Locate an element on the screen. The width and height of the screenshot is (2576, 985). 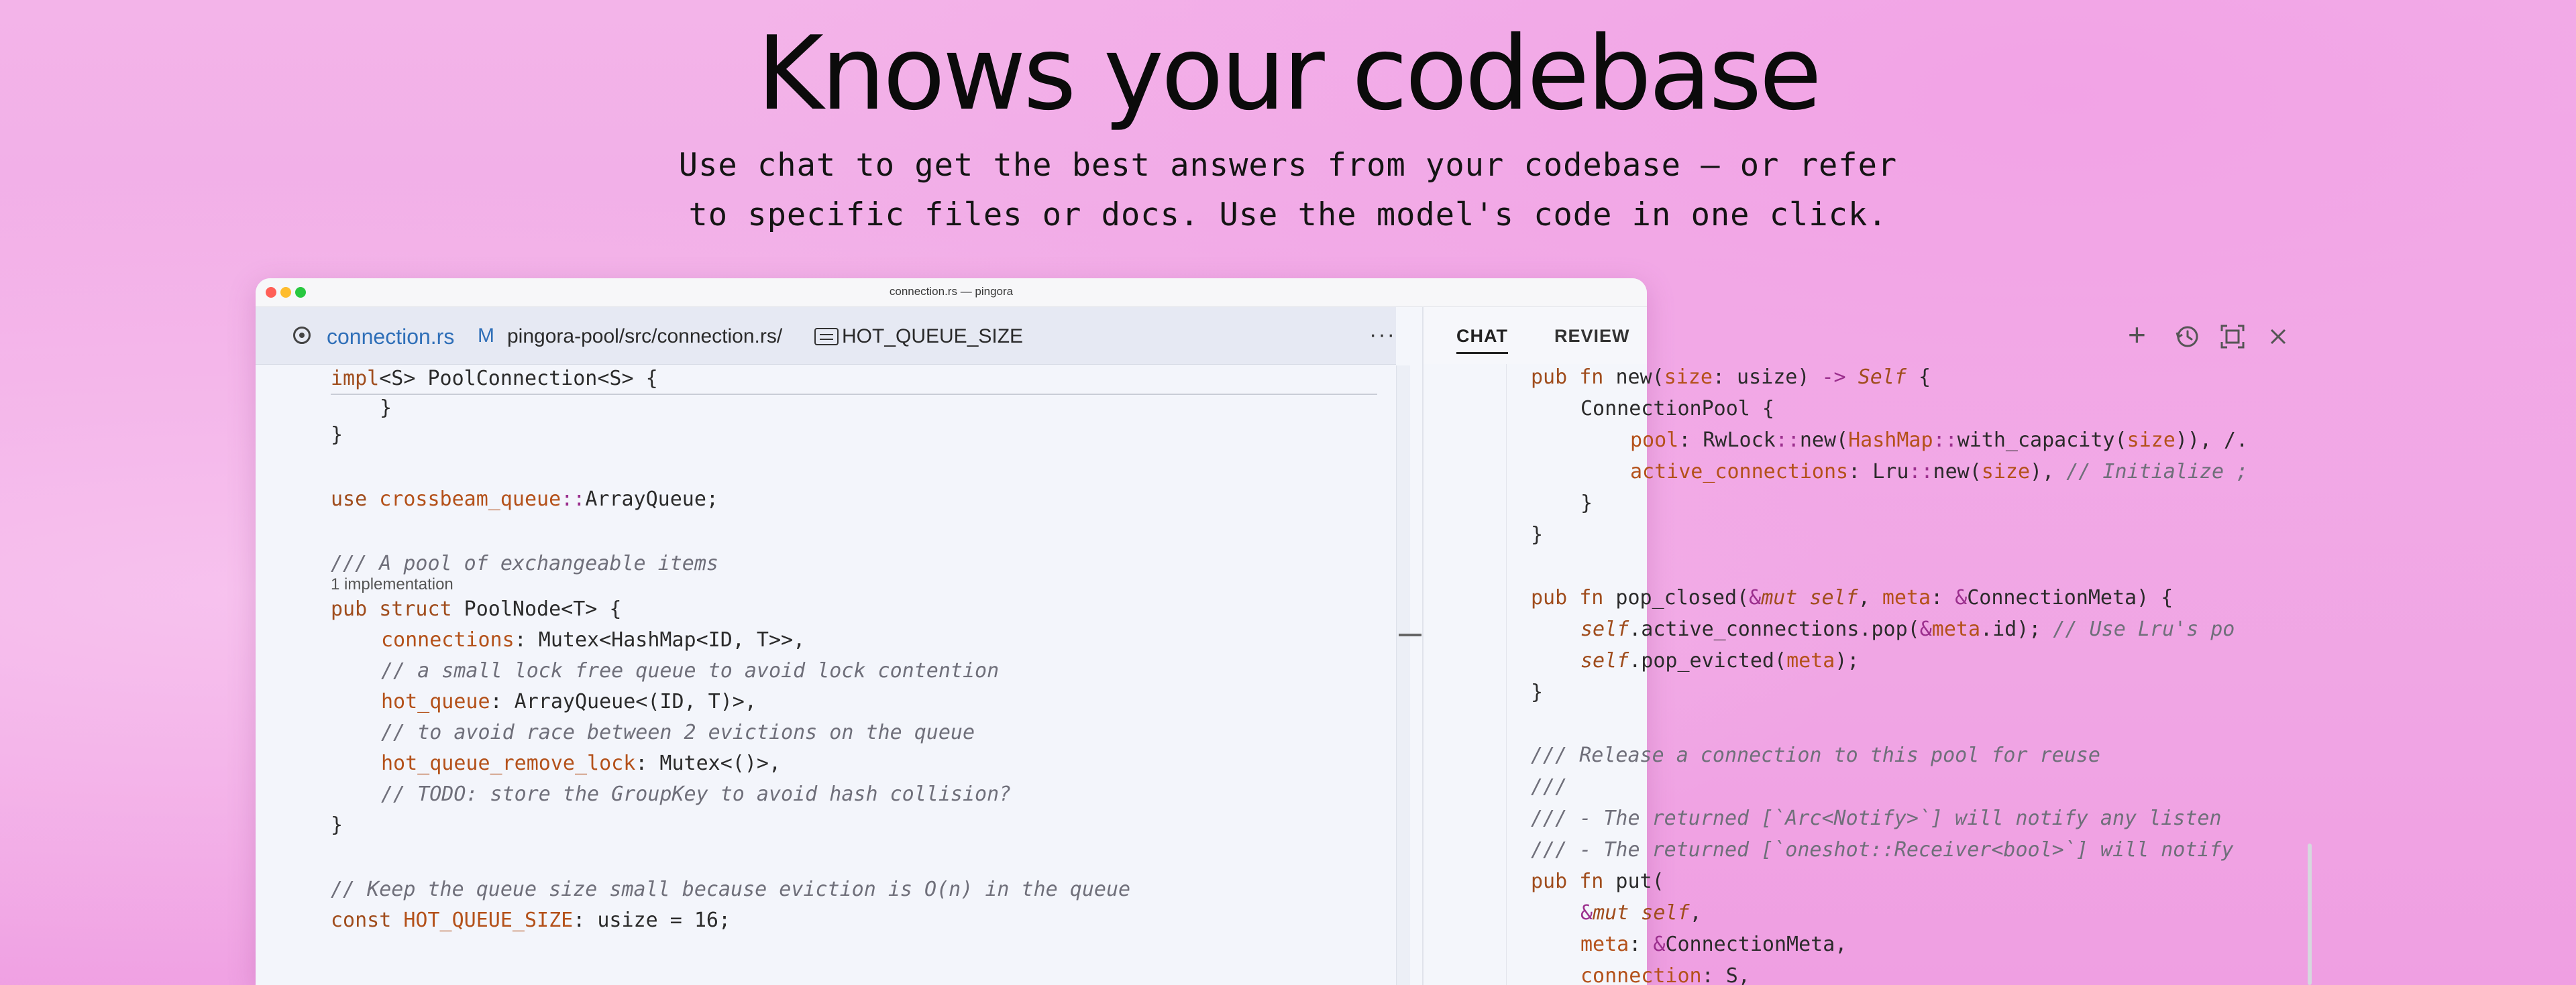
code-line: impl<S> PoolConnection<S> { is located at coordinates (494, 378).